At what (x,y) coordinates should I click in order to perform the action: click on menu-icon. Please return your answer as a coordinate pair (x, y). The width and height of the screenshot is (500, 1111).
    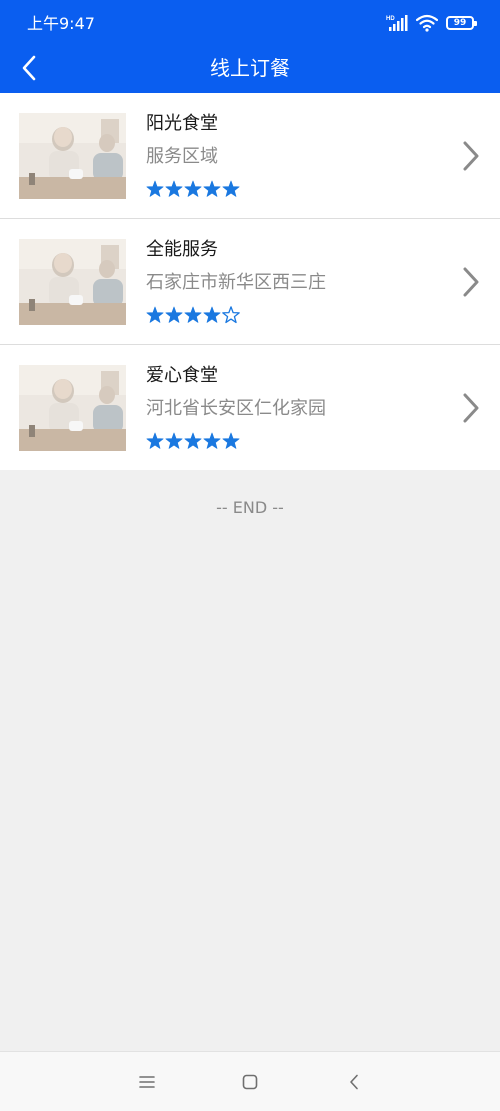
    Looking at the image, I should click on (147, 1082).